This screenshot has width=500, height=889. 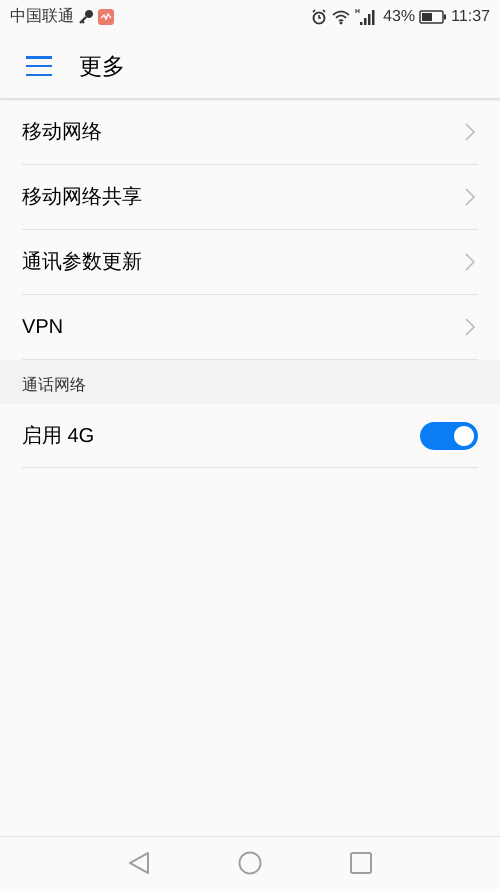 I want to click on carrier-name: 中国联通, so click(x=42, y=16).